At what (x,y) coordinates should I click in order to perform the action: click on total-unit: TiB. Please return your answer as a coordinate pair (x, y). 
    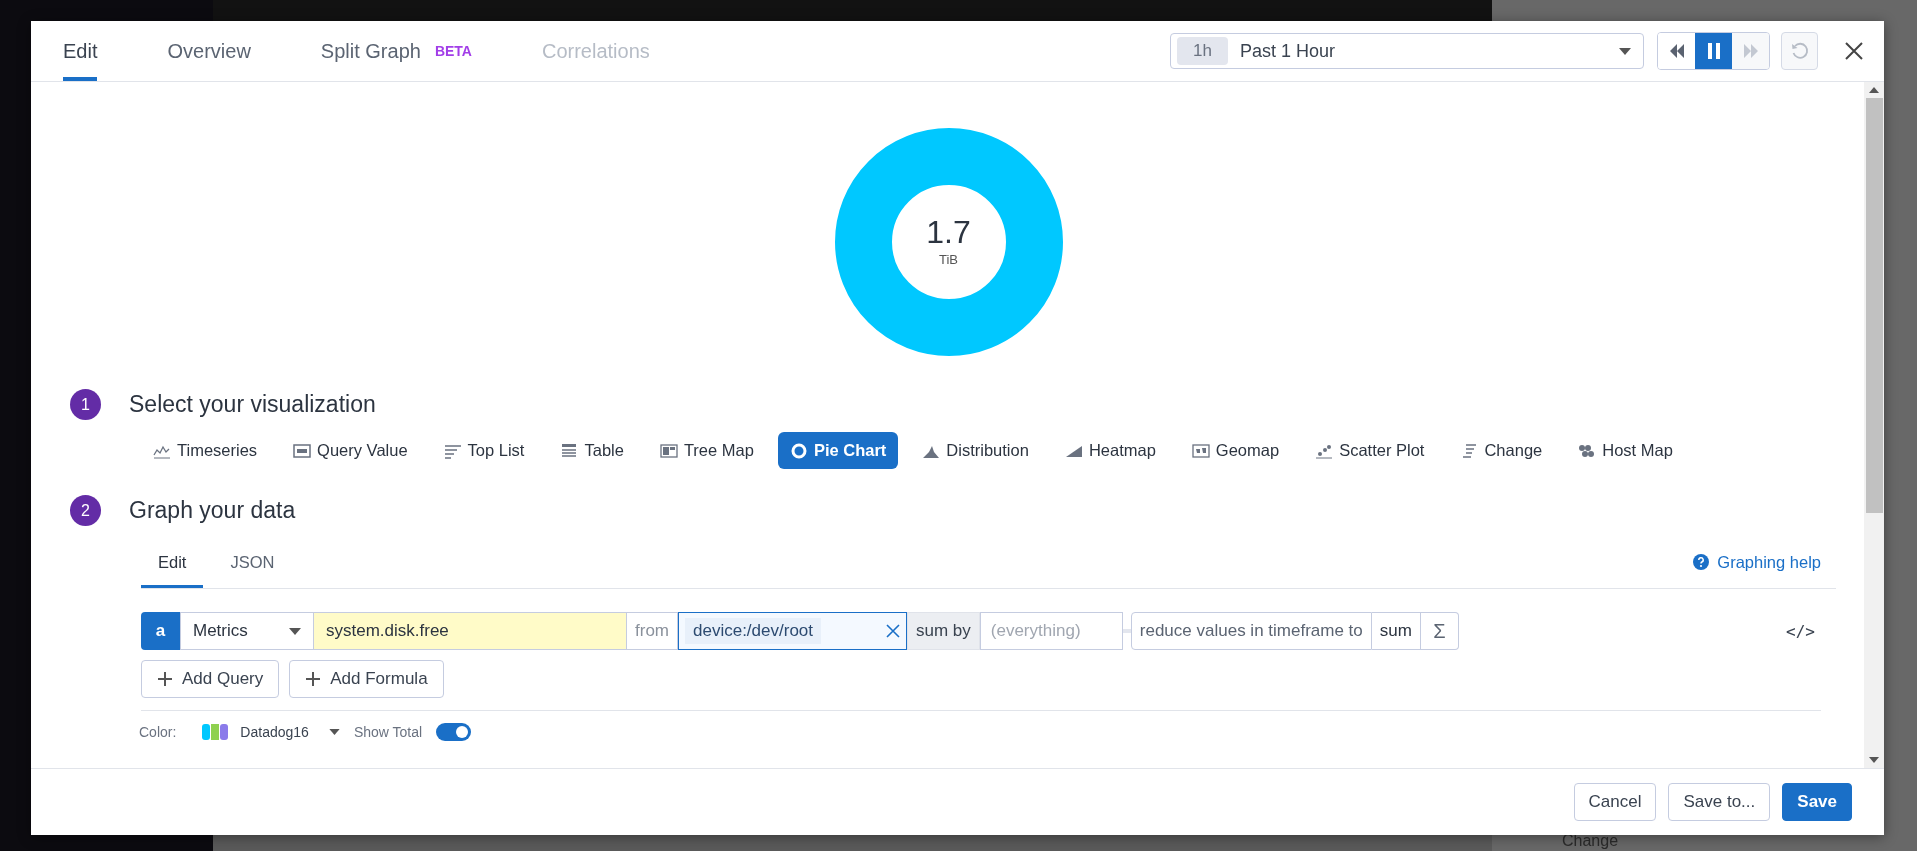
    Looking at the image, I should click on (948, 259).